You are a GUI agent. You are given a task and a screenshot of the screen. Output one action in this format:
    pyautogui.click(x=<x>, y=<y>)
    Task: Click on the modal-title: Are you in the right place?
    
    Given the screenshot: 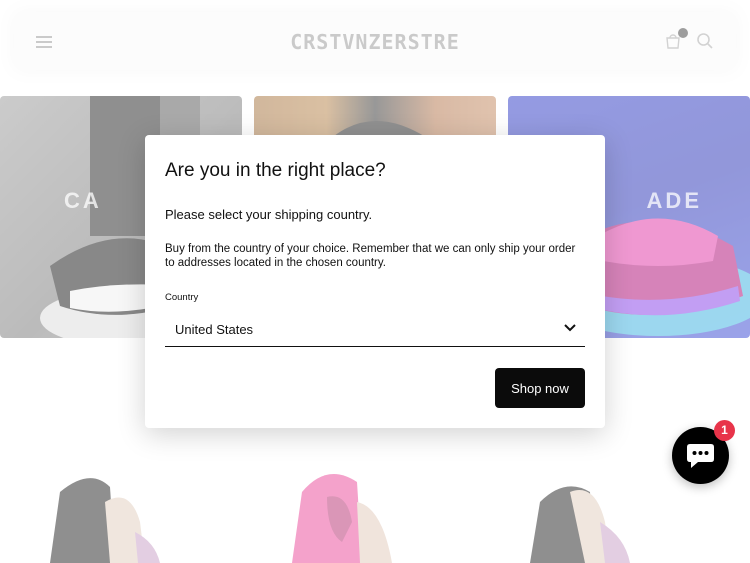 What is the action you would take?
    pyautogui.click(x=275, y=170)
    